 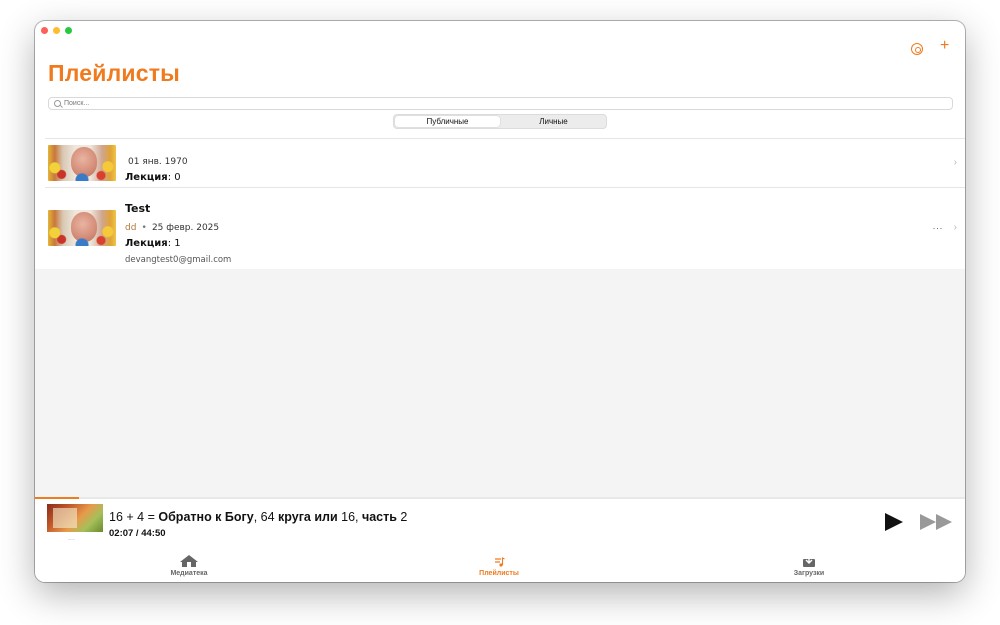 I want to click on tab-downloads: Загрузки, so click(x=809, y=565).